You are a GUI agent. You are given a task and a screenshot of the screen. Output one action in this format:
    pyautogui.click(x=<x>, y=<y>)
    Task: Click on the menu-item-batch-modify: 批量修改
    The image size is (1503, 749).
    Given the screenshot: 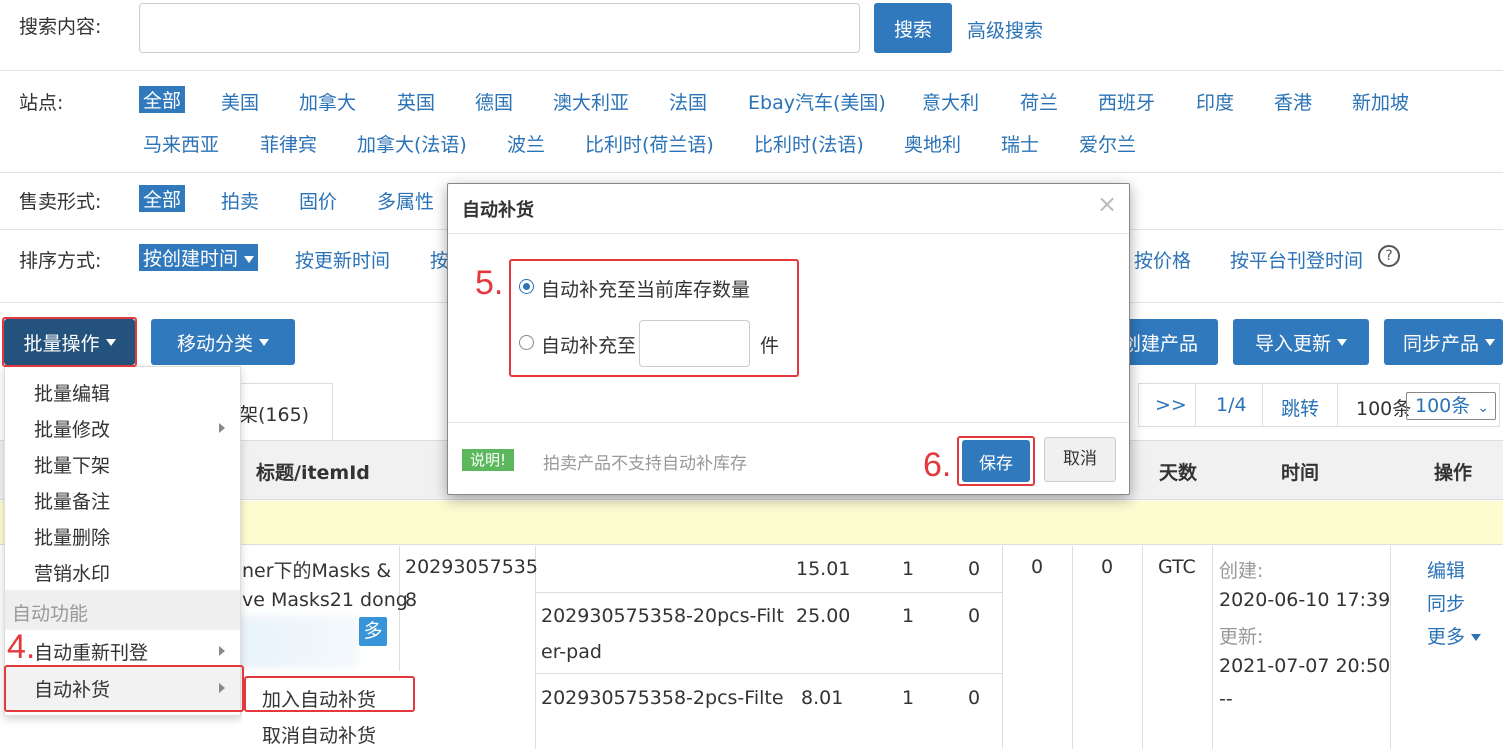 What is the action you would take?
    pyautogui.click(x=72, y=428)
    